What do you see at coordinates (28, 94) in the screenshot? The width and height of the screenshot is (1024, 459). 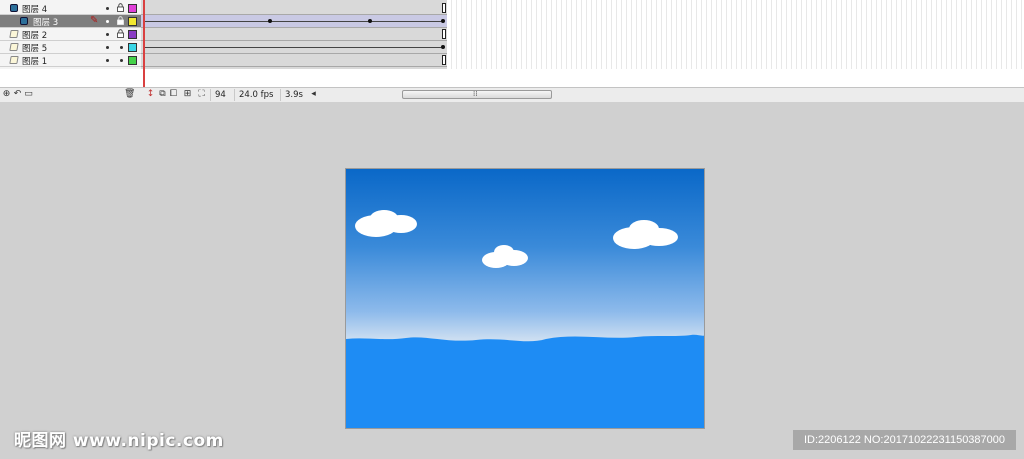 I see `insert-folder-icon: ▭` at bounding box center [28, 94].